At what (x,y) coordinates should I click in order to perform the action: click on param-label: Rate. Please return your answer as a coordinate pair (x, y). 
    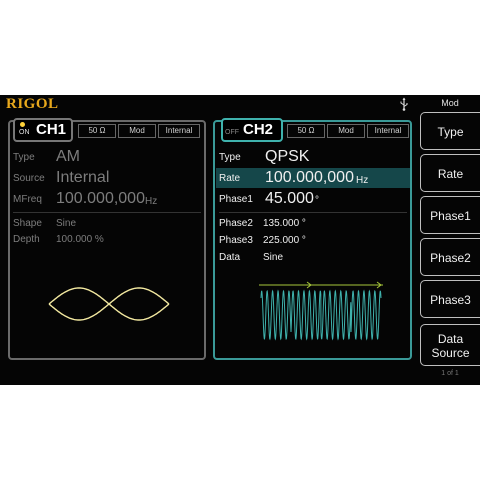
    Looking at the image, I should click on (230, 178).